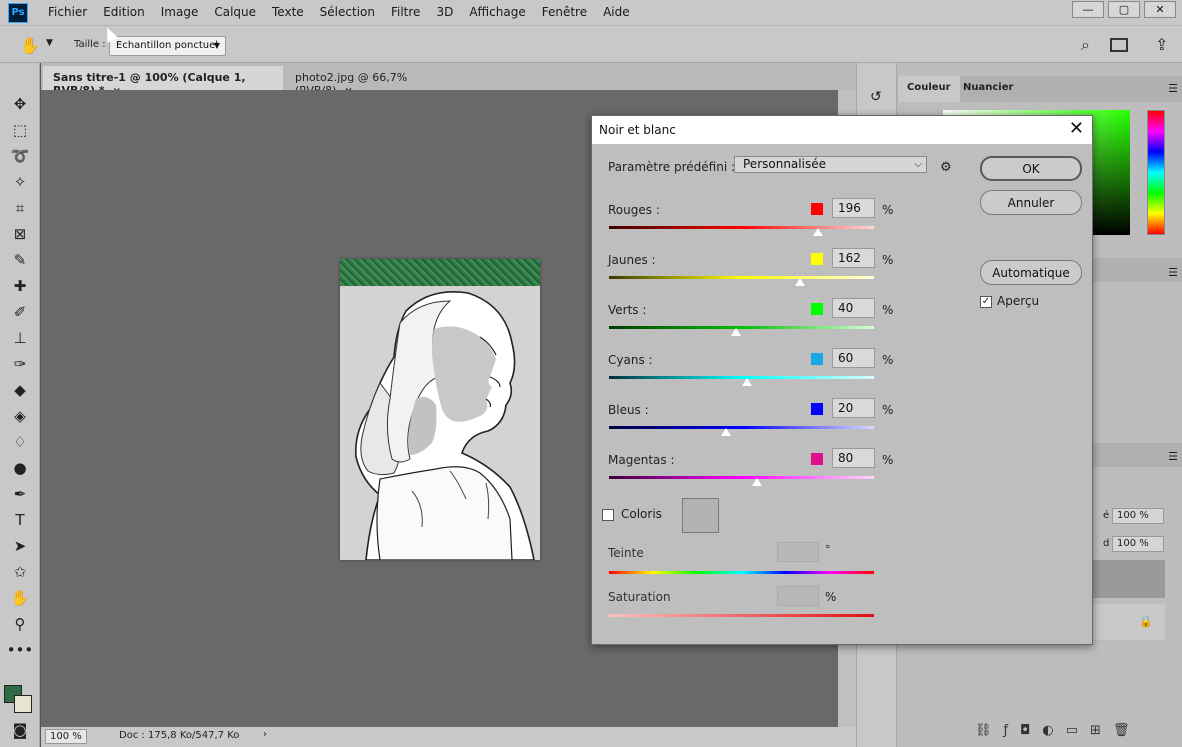 The height and width of the screenshot is (747, 1182). I want to click on menu-edition: Edition, so click(124, 12).